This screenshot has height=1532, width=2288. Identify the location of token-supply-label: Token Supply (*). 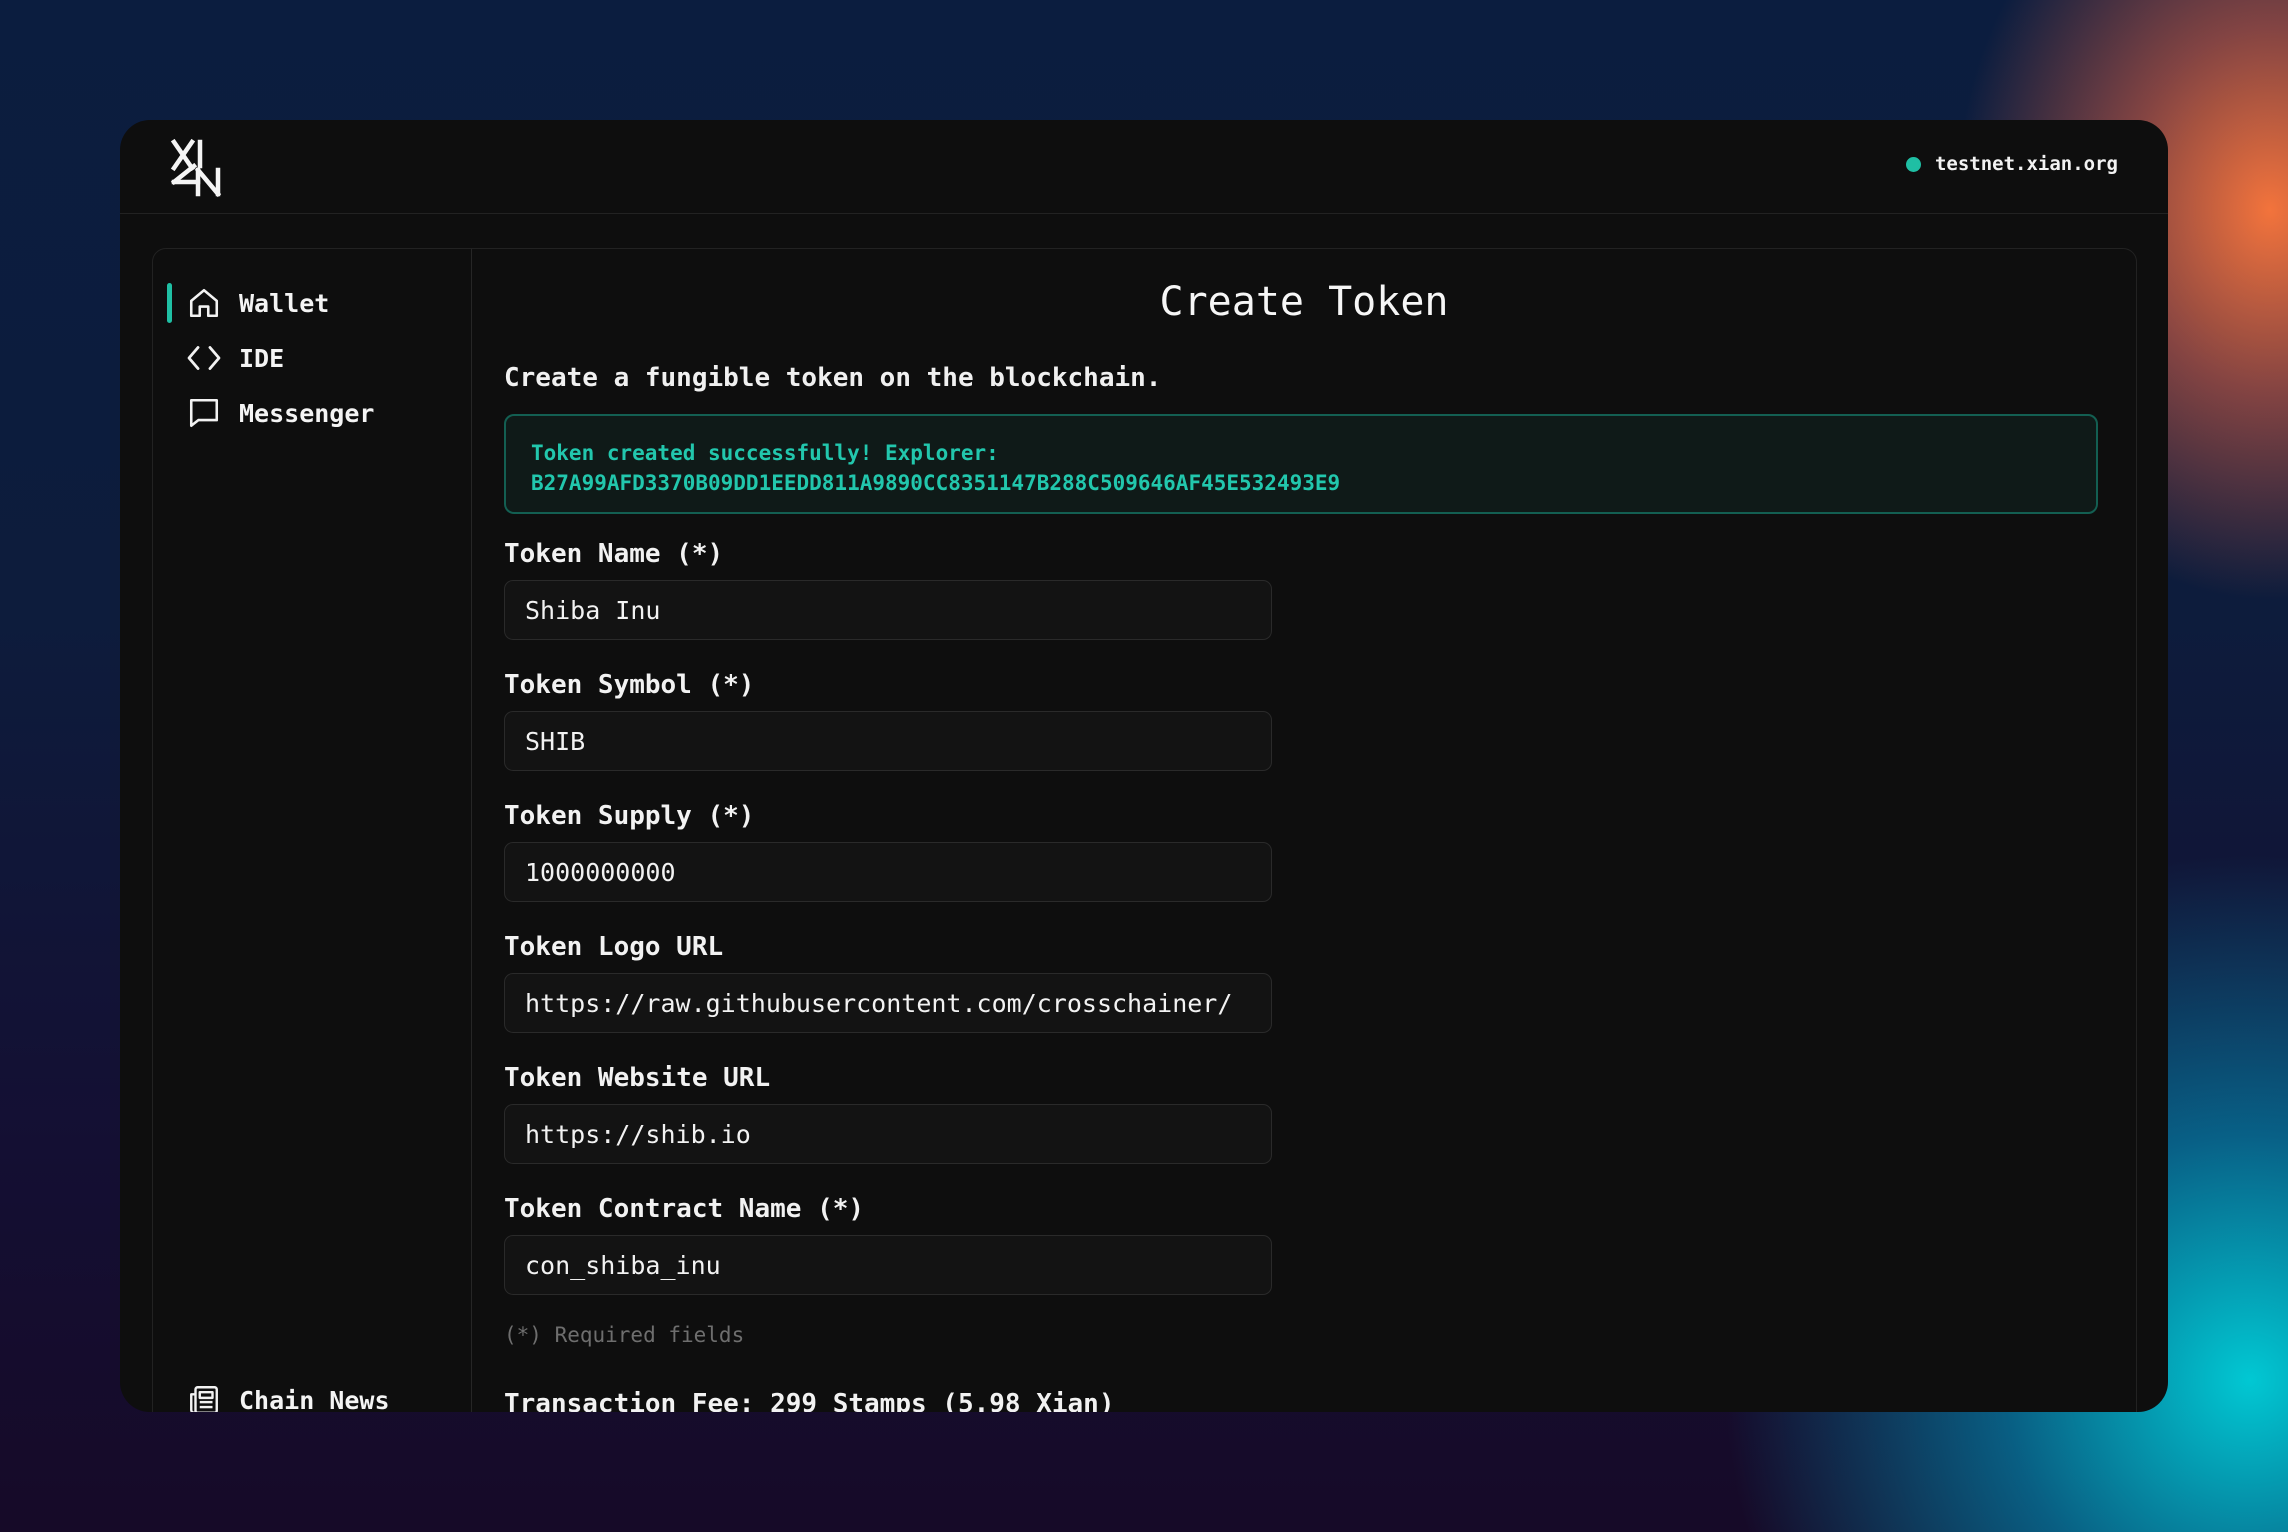
(629, 816).